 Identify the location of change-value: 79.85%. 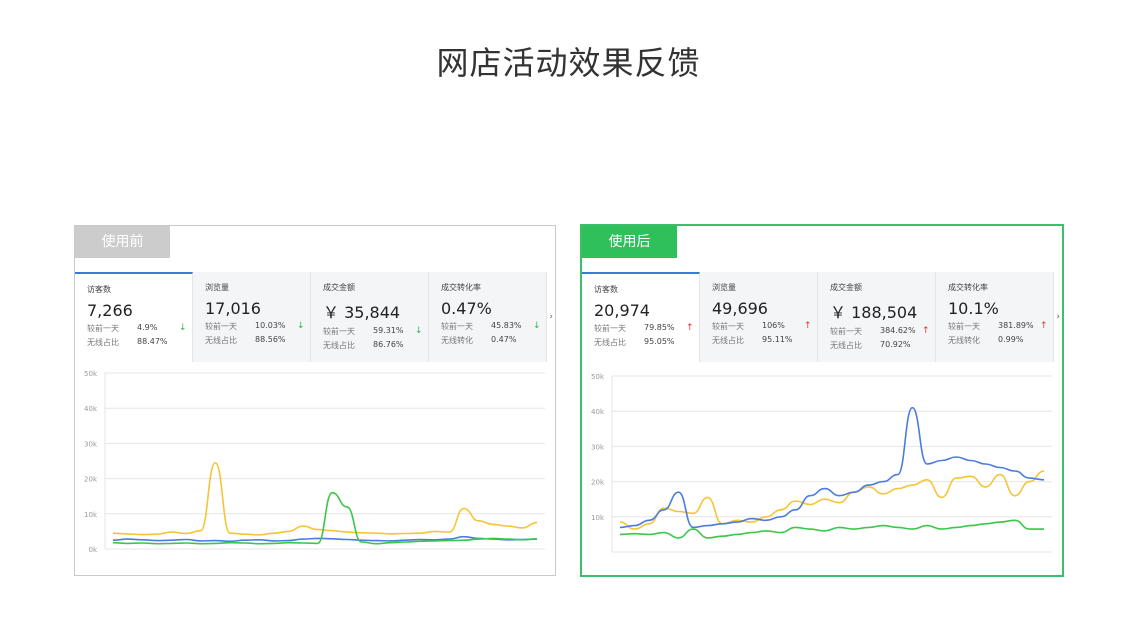
(659, 327).